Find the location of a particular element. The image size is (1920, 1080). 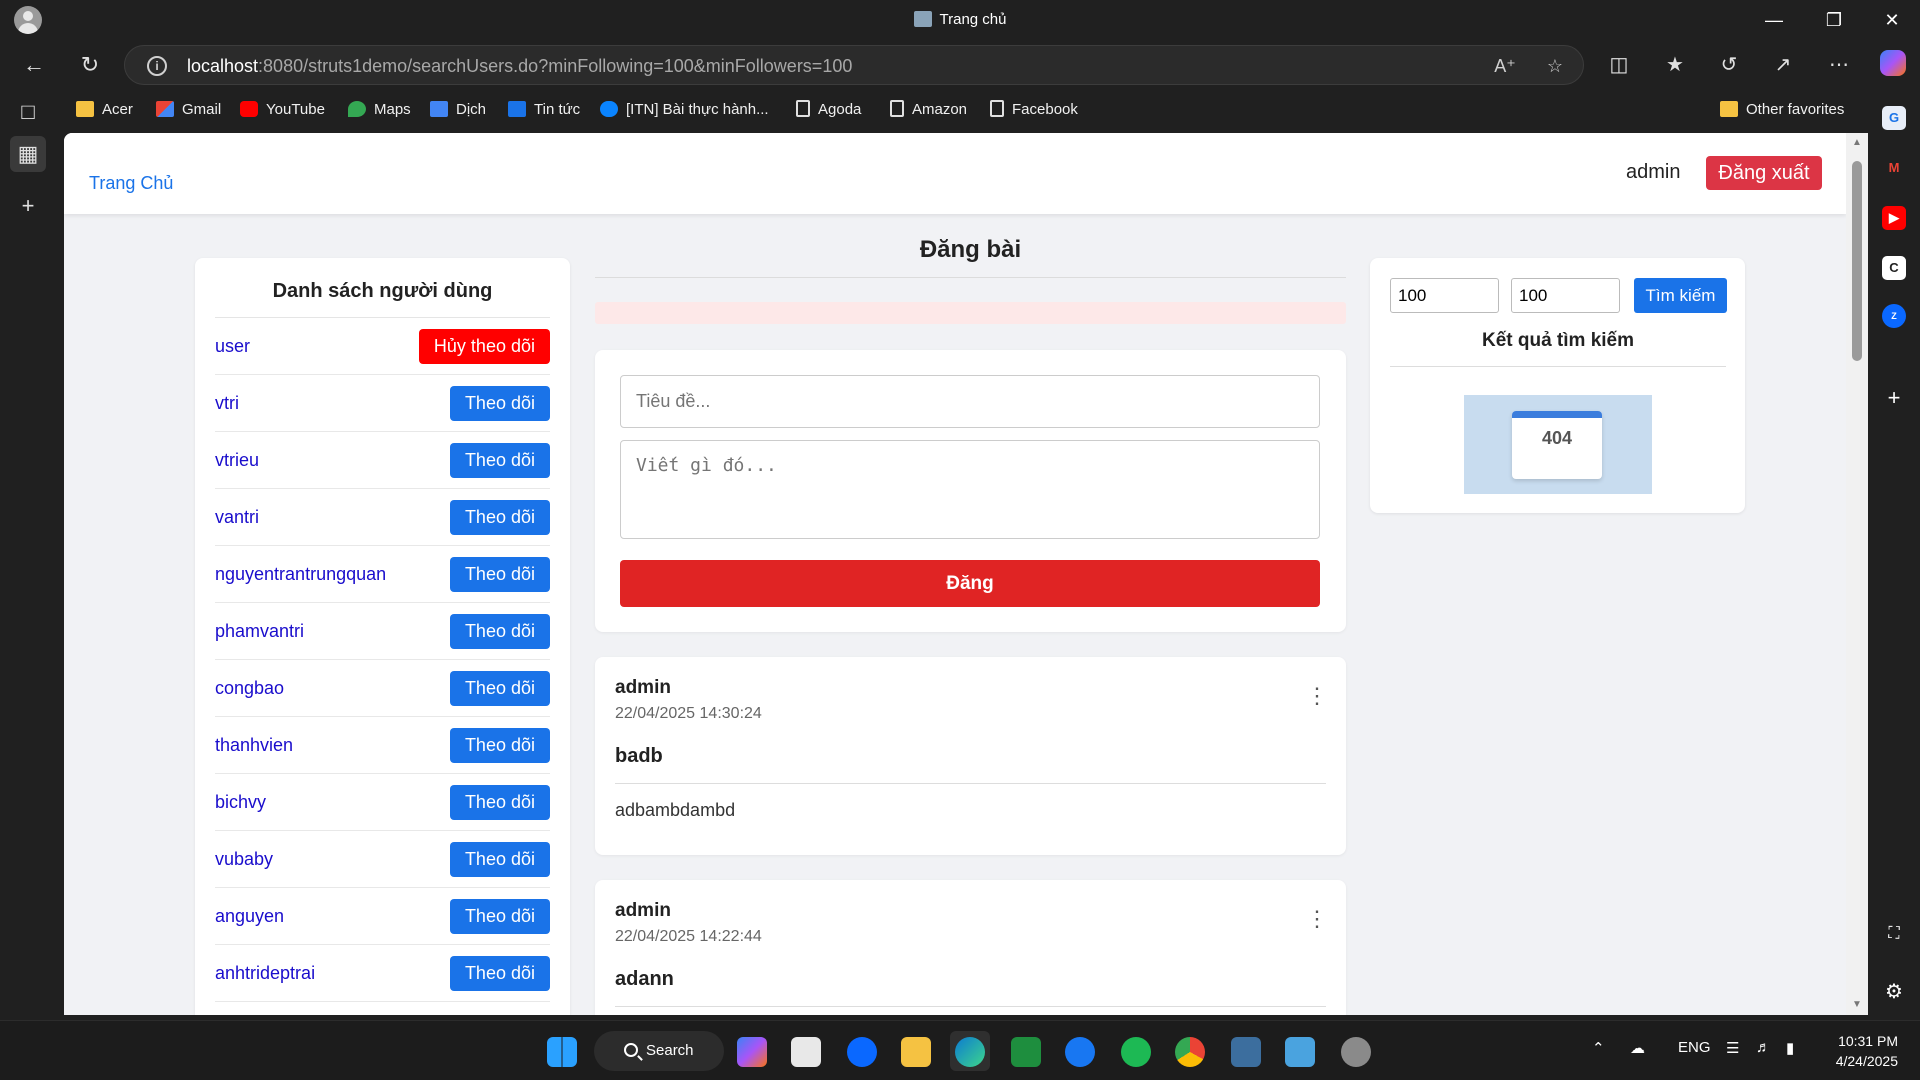

user-name-link: congbao is located at coordinates (249, 688).